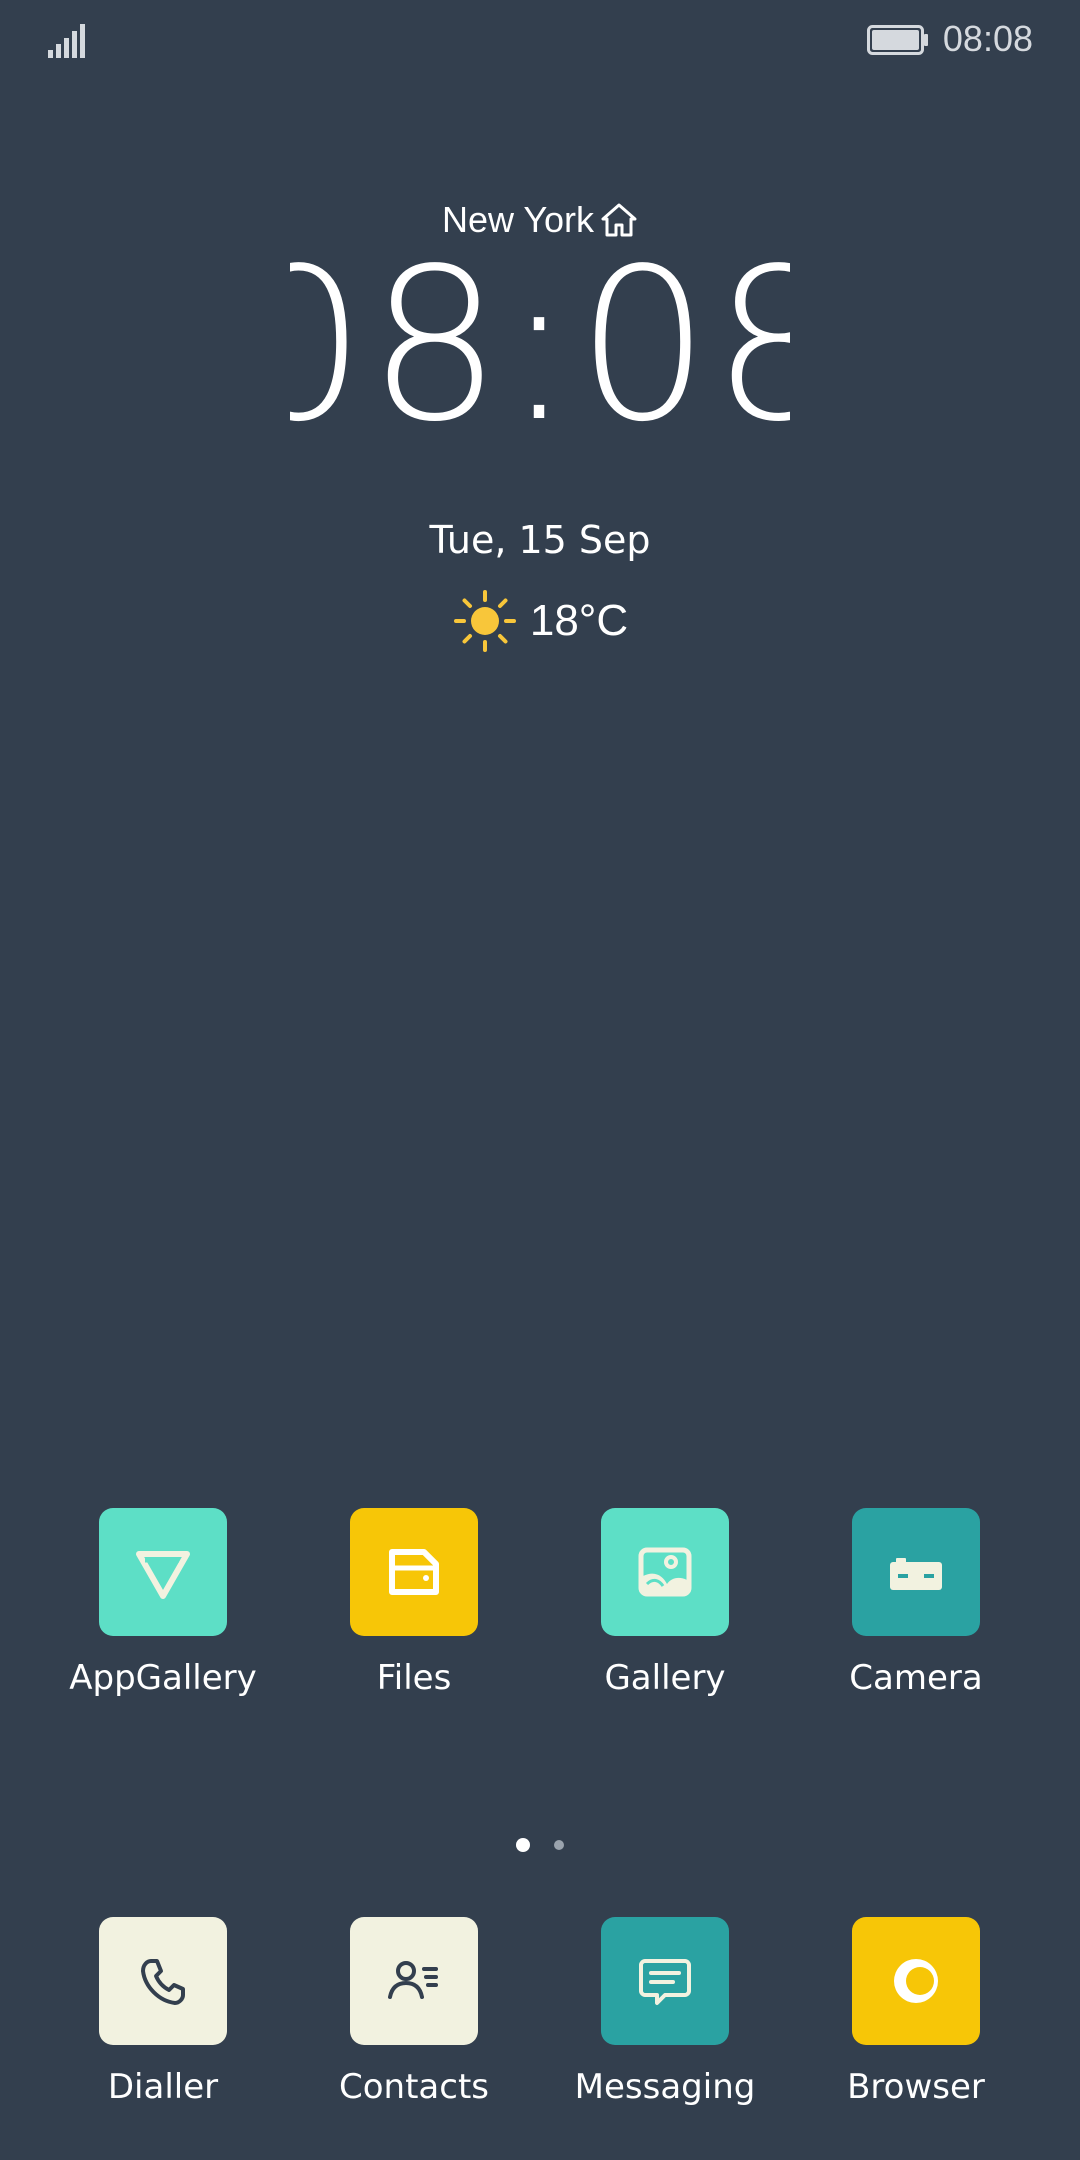 The image size is (1080, 2160). I want to click on weather-row: 18°C, so click(540, 621).